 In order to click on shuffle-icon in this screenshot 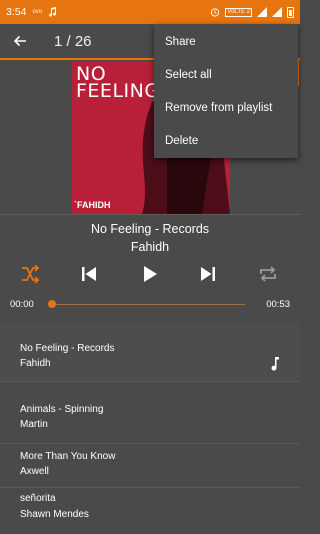, I will do `click(31, 274)`.